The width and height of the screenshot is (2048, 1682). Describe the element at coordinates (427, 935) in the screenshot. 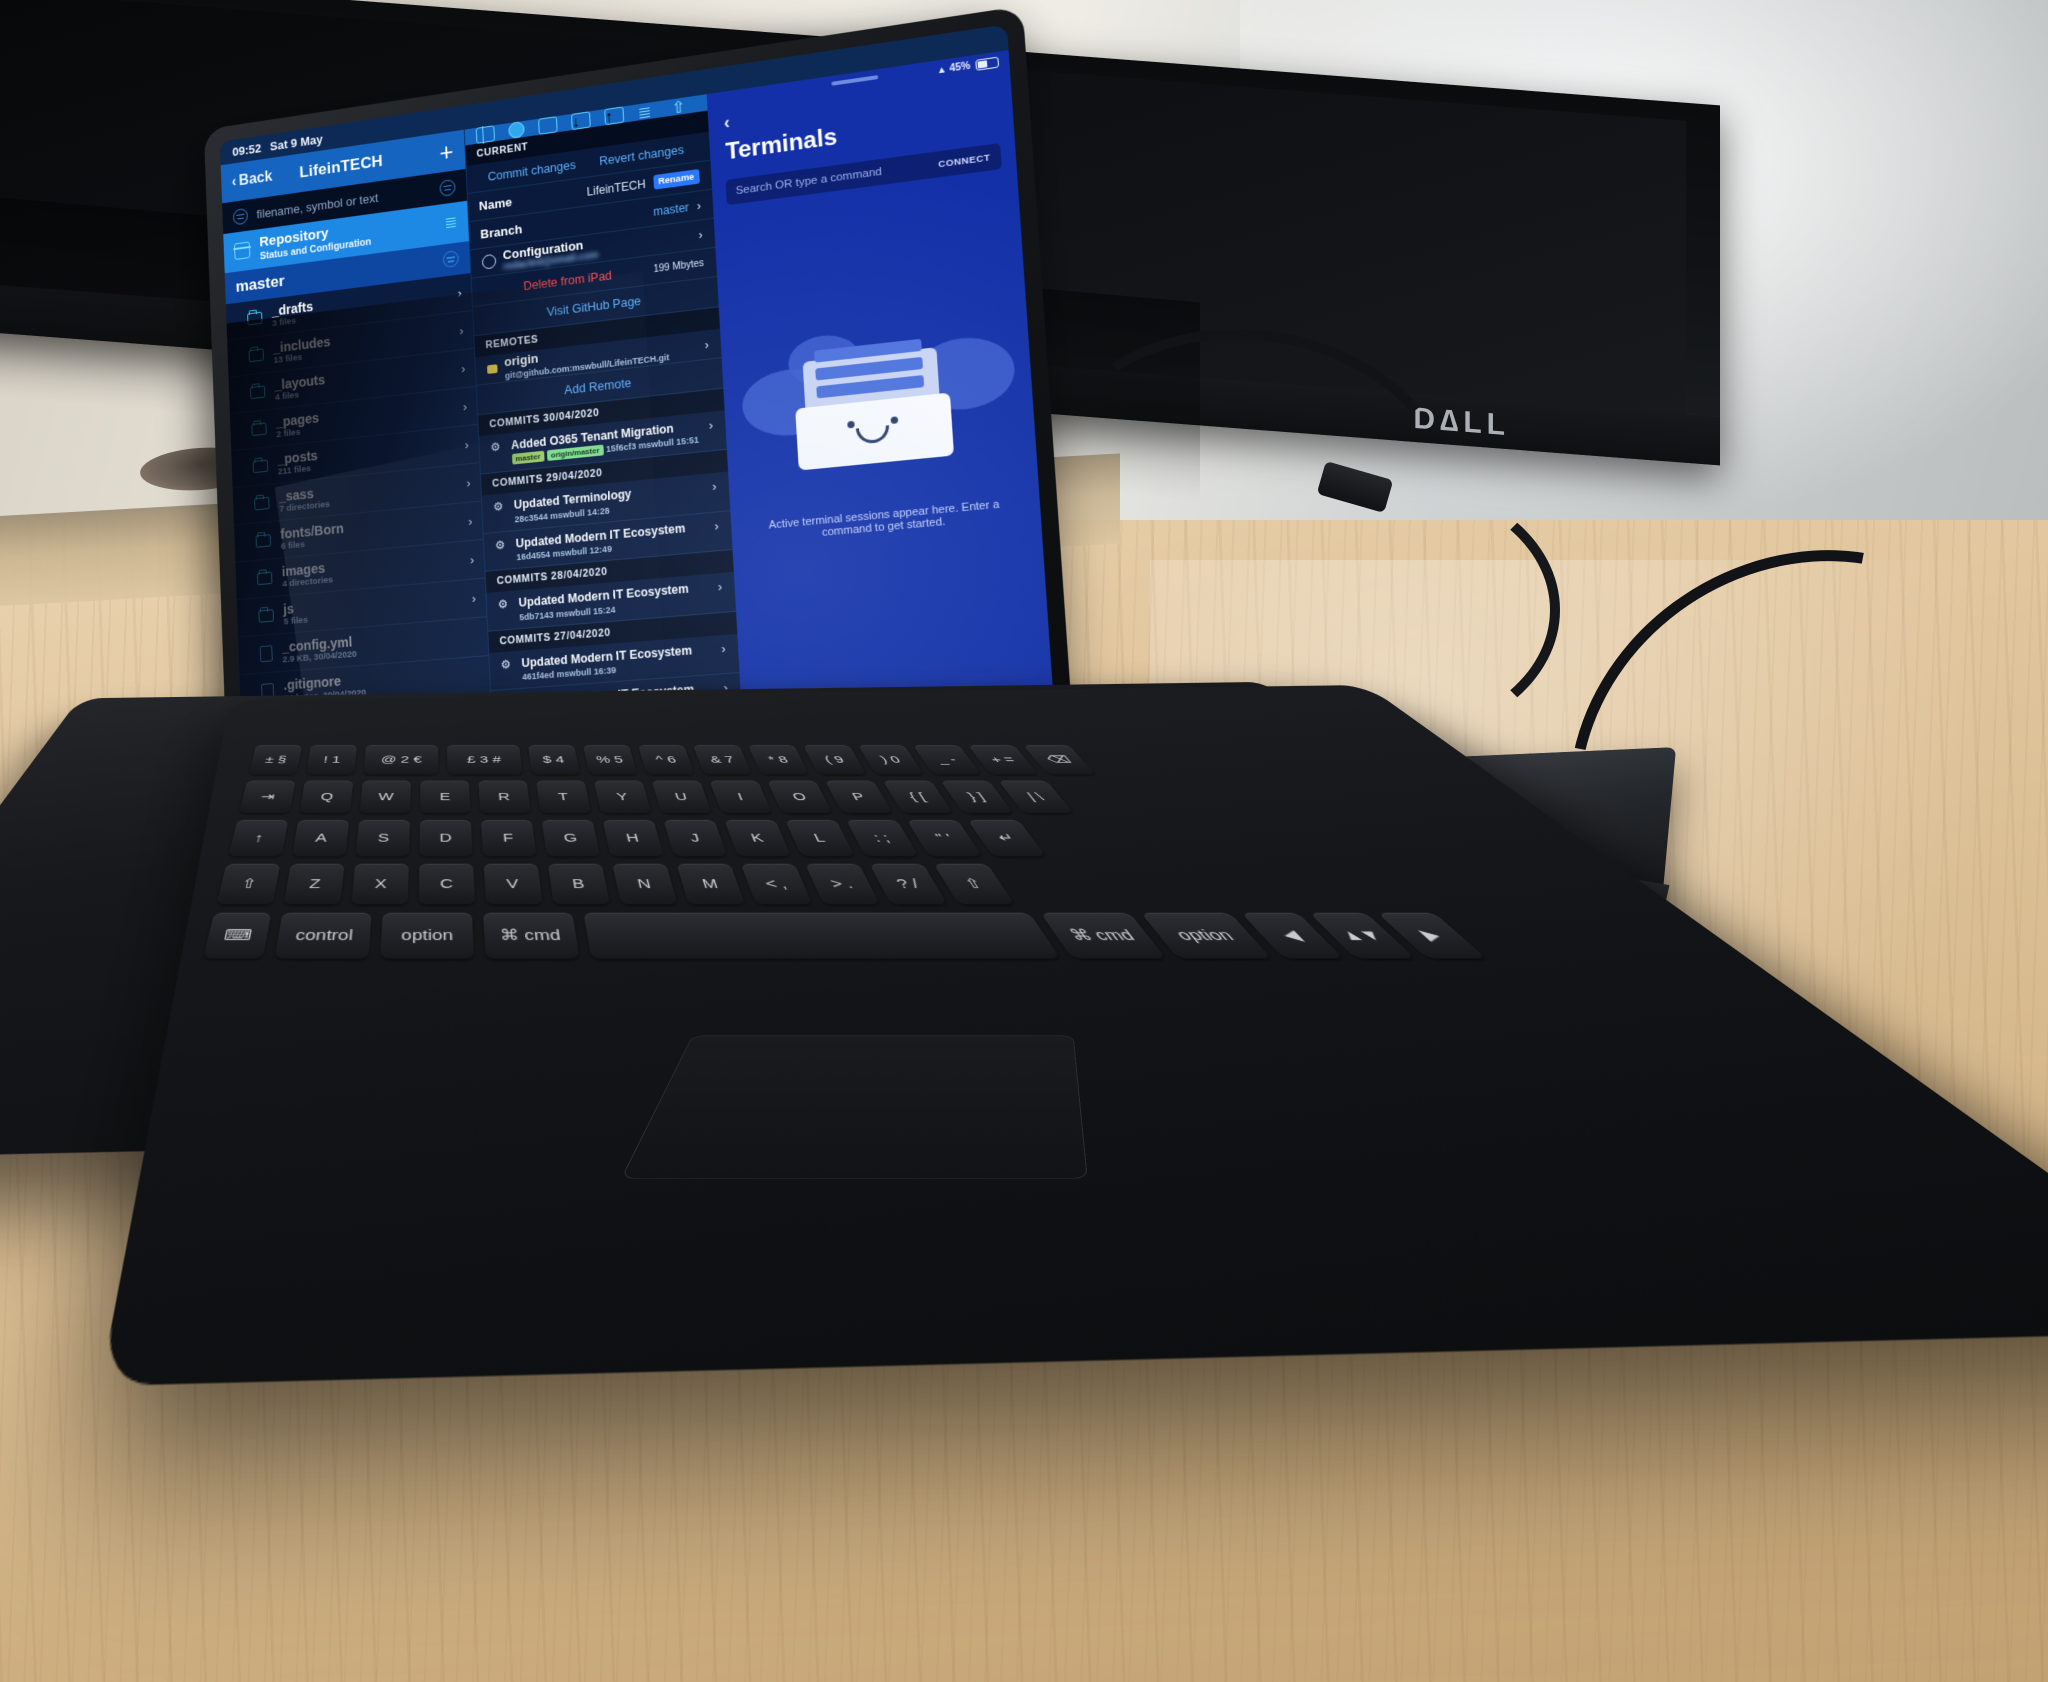

I see `keyboard-key: option` at that location.